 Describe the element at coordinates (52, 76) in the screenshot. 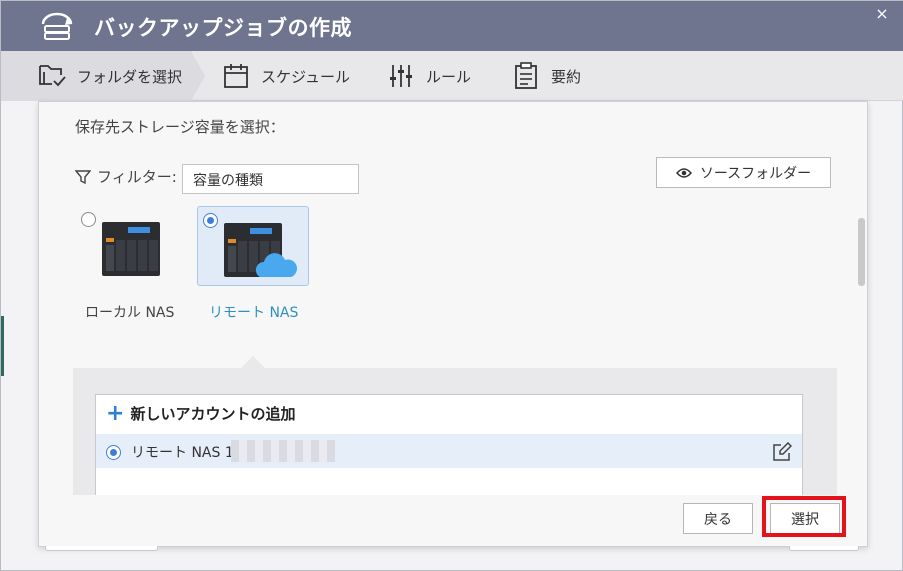

I see `folder-check-icon` at that location.